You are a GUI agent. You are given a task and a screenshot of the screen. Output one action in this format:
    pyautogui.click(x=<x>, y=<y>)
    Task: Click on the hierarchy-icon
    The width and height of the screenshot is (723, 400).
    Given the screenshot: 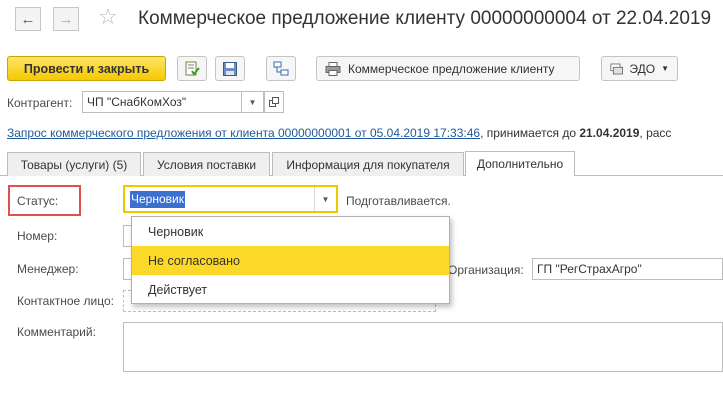 What is the action you would take?
    pyautogui.click(x=281, y=68)
    